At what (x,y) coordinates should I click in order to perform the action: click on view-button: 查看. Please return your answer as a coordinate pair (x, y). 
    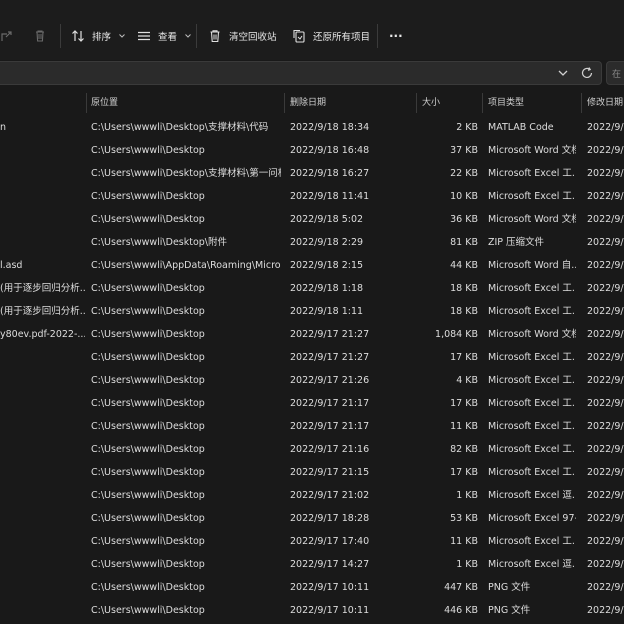
    Looking at the image, I should click on (164, 36).